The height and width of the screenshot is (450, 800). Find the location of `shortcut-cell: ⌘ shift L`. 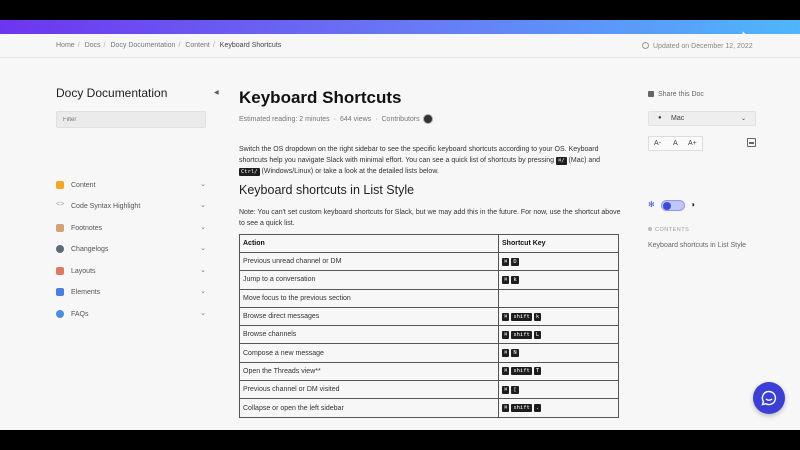

shortcut-cell: ⌘ shift L is located at coordinates (558, 335).